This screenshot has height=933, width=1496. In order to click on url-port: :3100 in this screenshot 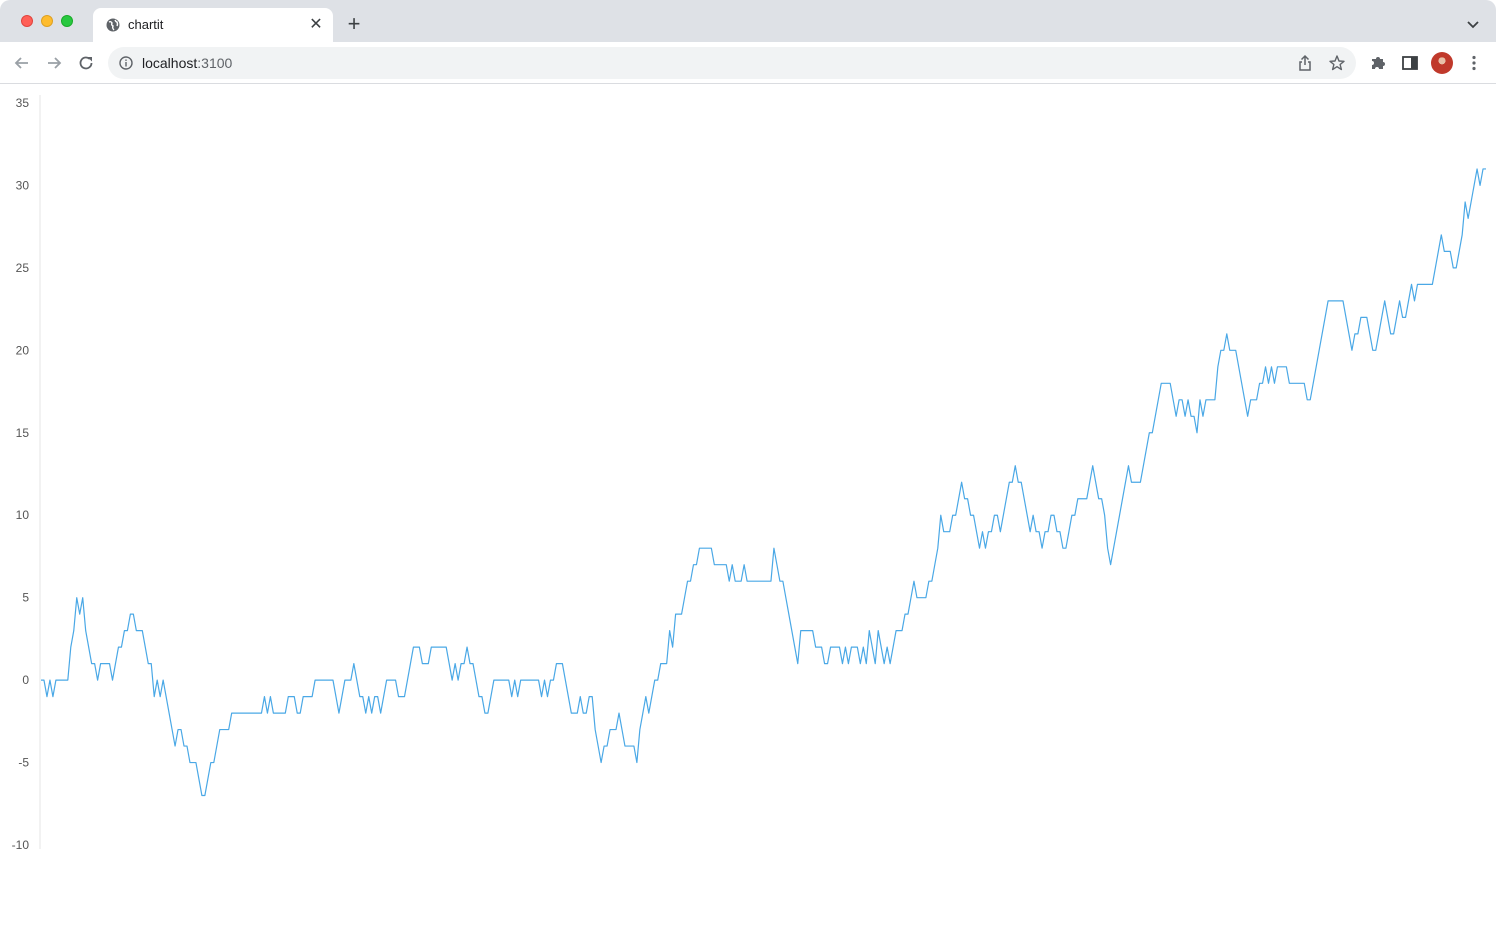, I will do `click(215, 63)`.